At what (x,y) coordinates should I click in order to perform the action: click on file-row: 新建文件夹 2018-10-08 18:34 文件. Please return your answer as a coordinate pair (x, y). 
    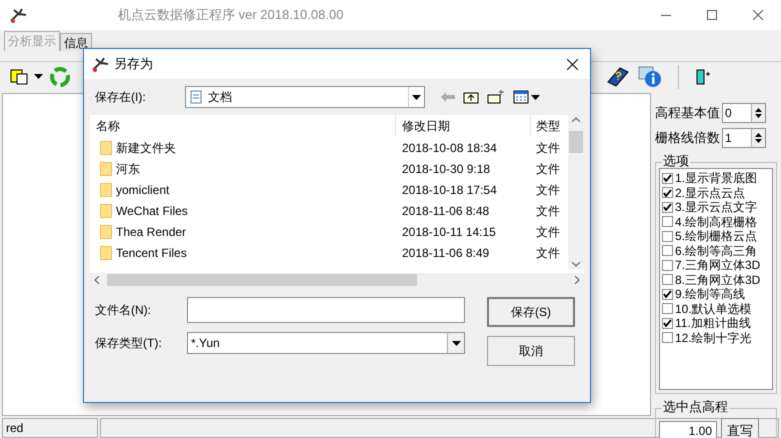
    Looking at the image, I should click on (328, 147).